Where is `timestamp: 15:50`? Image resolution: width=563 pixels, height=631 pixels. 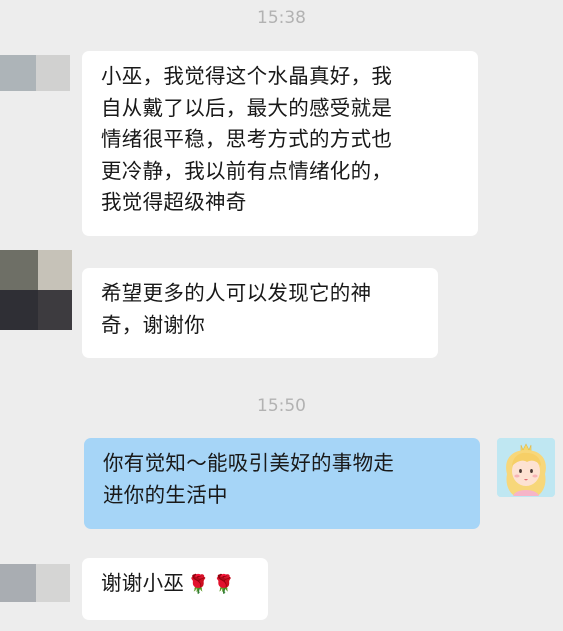 timestamp: 15:50 is located at coordinates (281, 406).